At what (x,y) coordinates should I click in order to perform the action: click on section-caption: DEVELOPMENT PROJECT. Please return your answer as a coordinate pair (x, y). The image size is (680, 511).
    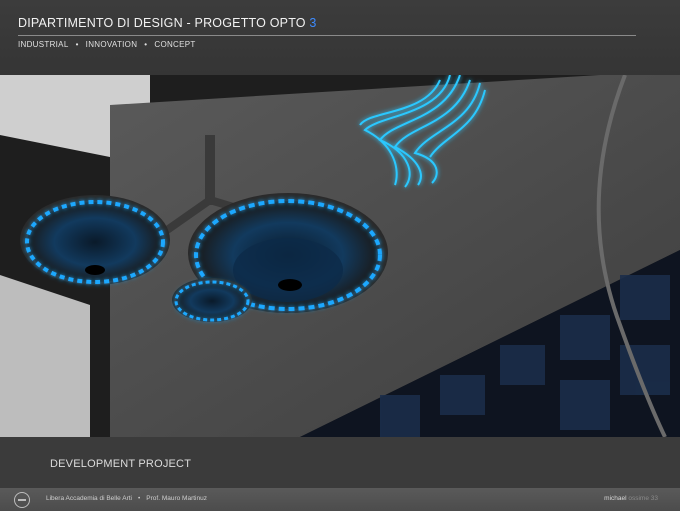
    Looking at the image, I should click on (121, 464).